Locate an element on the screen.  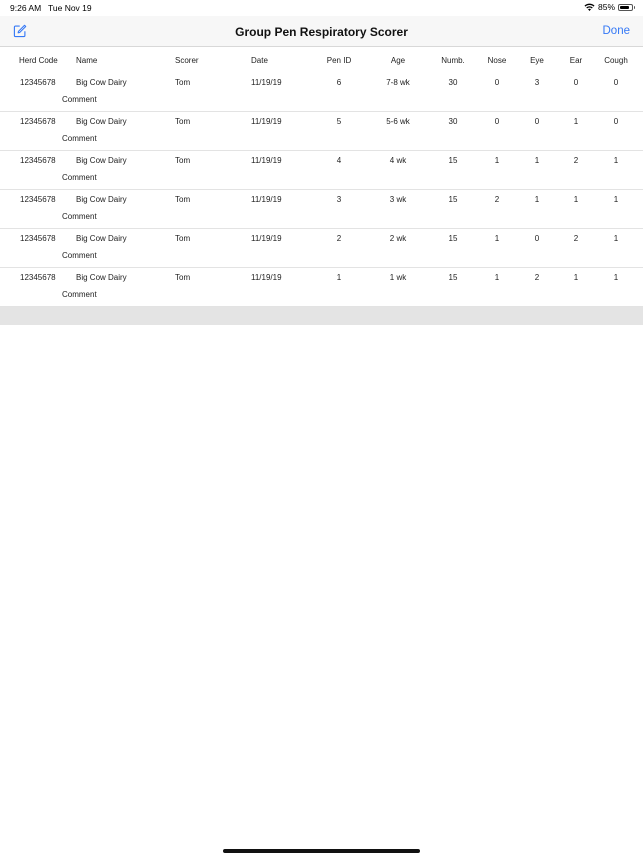
cell-age: 1 wk is located at coordinates (398, 277).